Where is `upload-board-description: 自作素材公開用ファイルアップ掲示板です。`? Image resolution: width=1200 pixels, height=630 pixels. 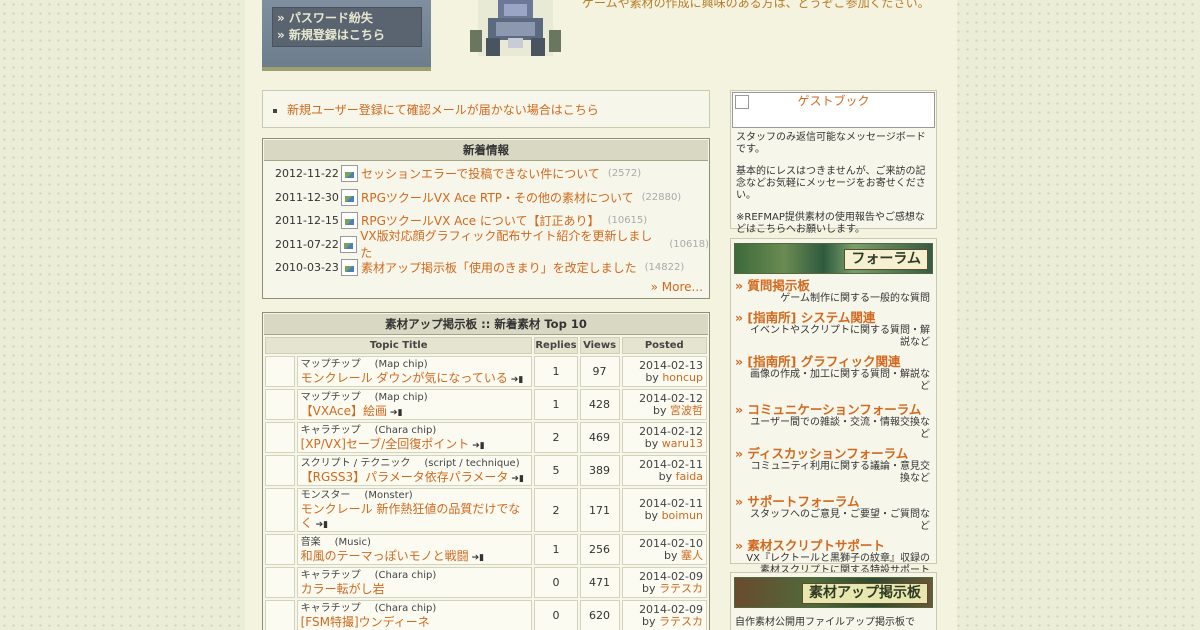
upload-board-description: 自作素材公開用ファイルアップ掲示板です。 is located at coordinates (825, 622).